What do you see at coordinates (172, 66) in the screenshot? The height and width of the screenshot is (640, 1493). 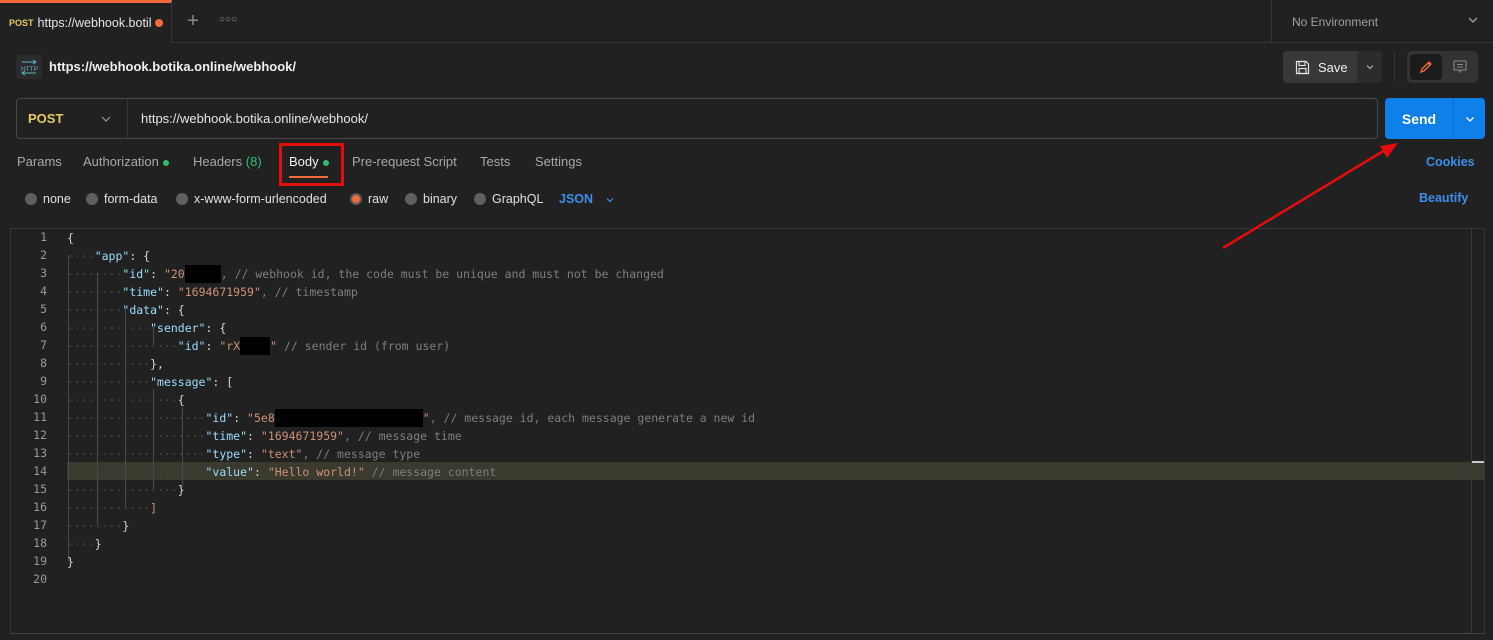 I see `request-name: https://webhook.botika.online/webhook/` at bounding box center [172, 66].